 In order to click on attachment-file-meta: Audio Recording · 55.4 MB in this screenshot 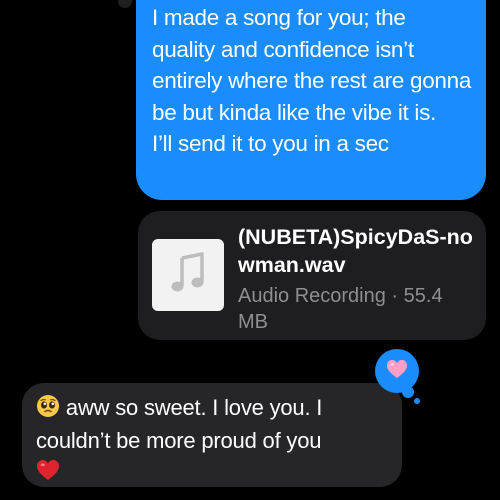, I will do `click(340, 309)`.